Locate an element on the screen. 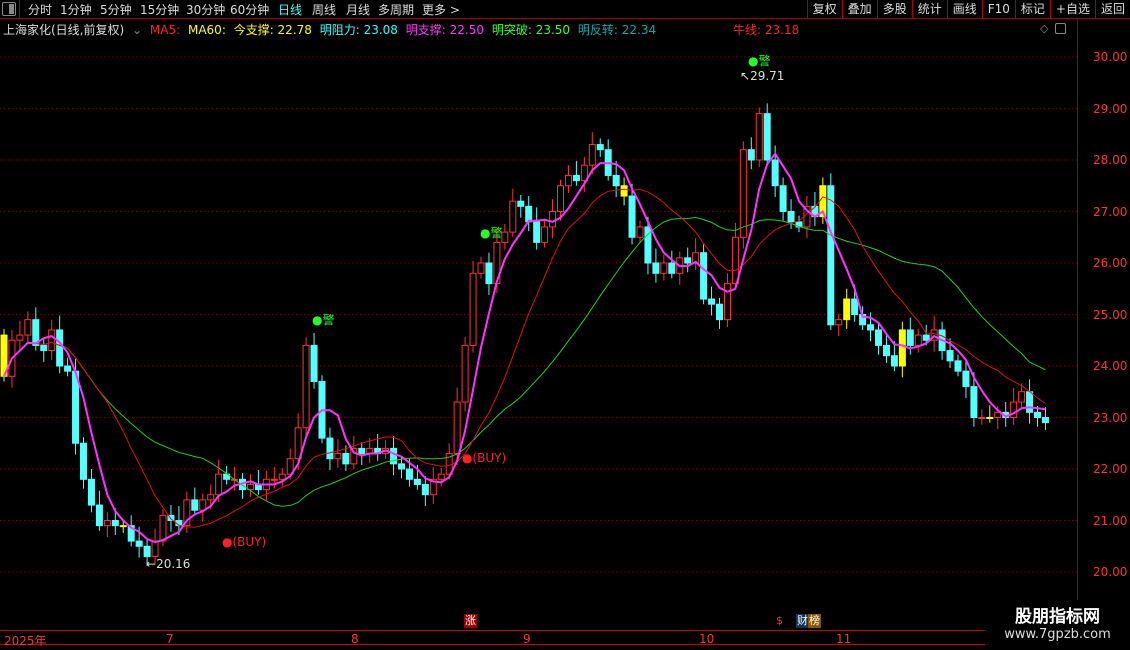  time-label: 2025年 is located at coordinates (25, 641).